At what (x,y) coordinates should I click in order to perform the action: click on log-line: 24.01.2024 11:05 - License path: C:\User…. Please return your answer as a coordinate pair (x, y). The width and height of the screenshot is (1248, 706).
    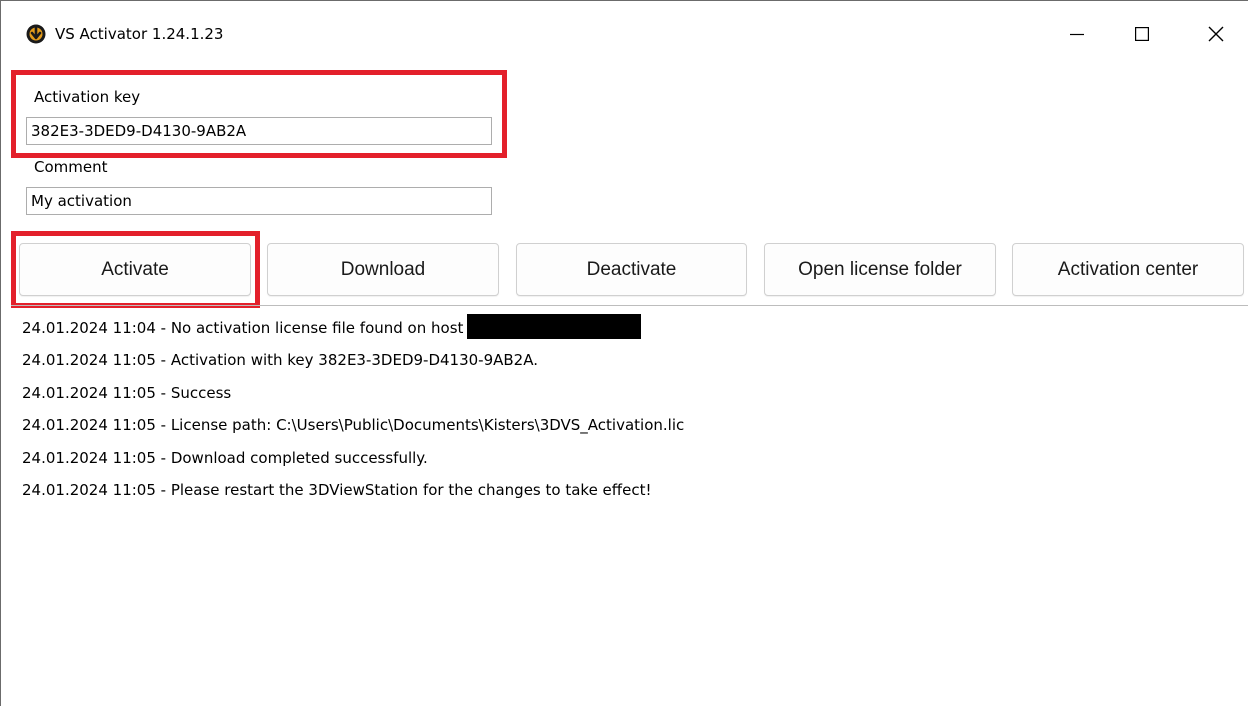
    Looking at the image, I should click on (353, 425).